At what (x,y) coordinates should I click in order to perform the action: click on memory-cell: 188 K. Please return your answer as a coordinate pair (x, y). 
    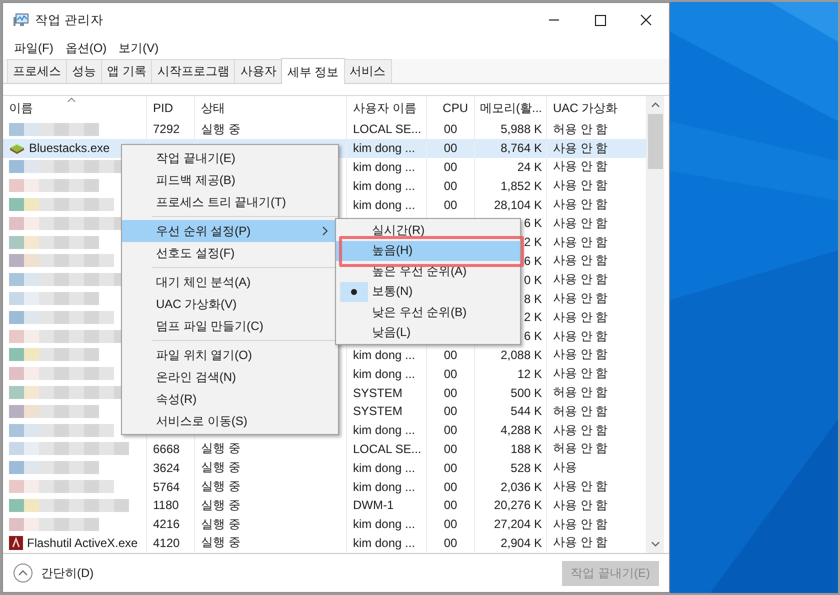
    Looking at the image, I should click on (526, 449).